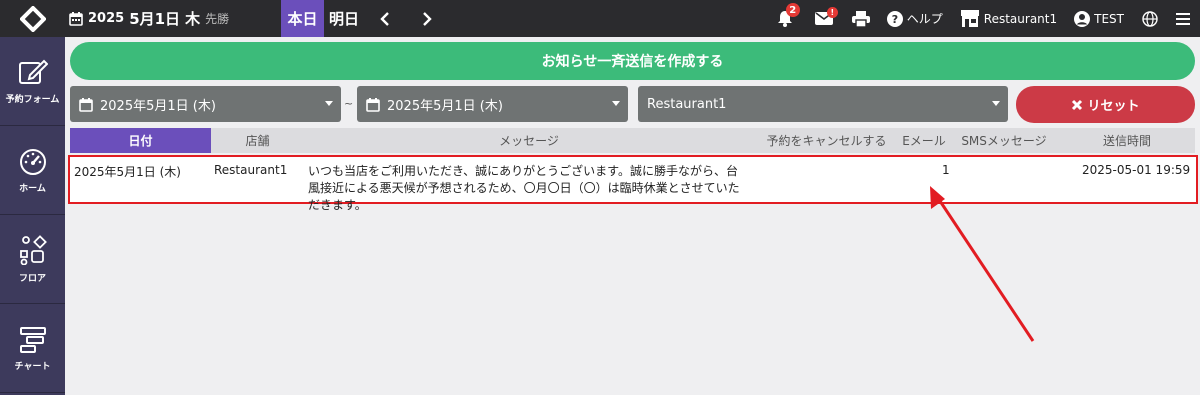  I want to click on column-sent-time: 送信時間, so click(1127, 140).